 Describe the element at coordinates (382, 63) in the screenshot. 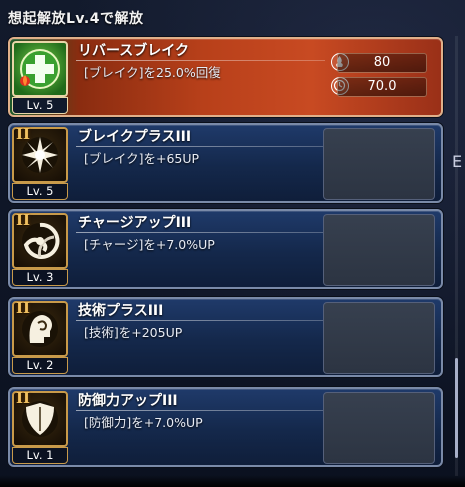

I see `cost-value: 80` at that location.